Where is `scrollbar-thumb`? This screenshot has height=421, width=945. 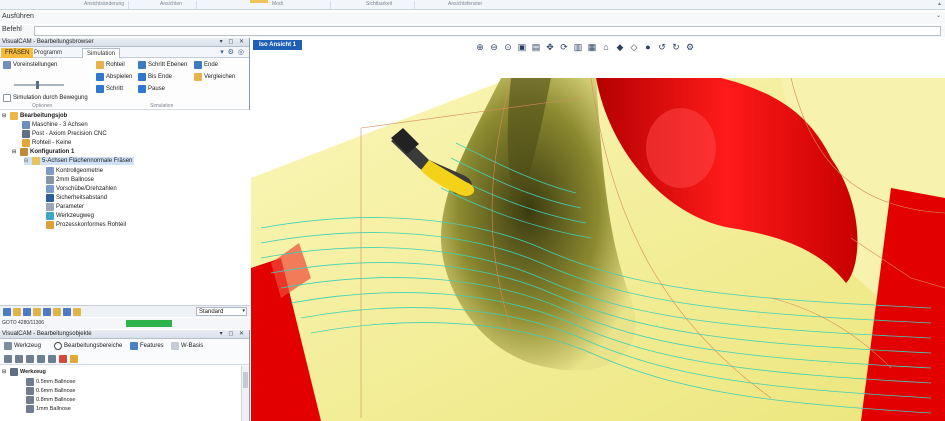 scrollbar-thumb is located at coordinates (245, 380).